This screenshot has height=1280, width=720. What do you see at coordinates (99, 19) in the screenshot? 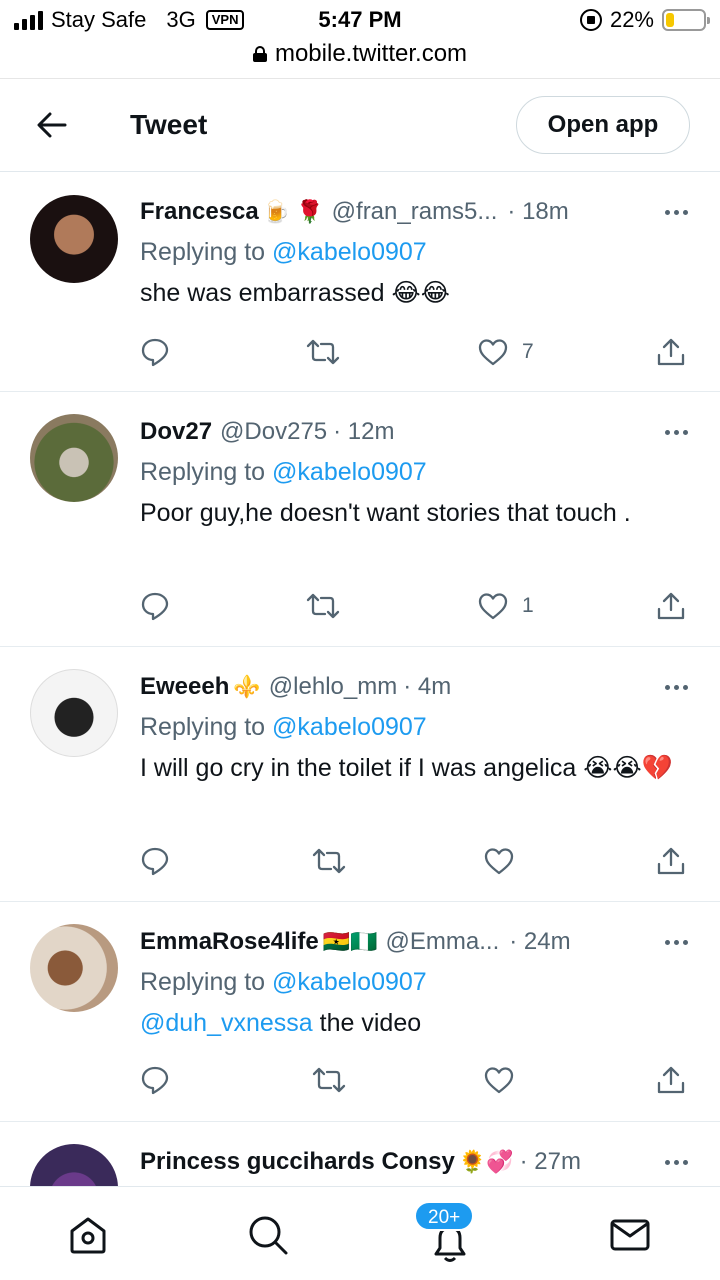
I see `carrier-name: Stay Safe` at bounding box center [99, 19].